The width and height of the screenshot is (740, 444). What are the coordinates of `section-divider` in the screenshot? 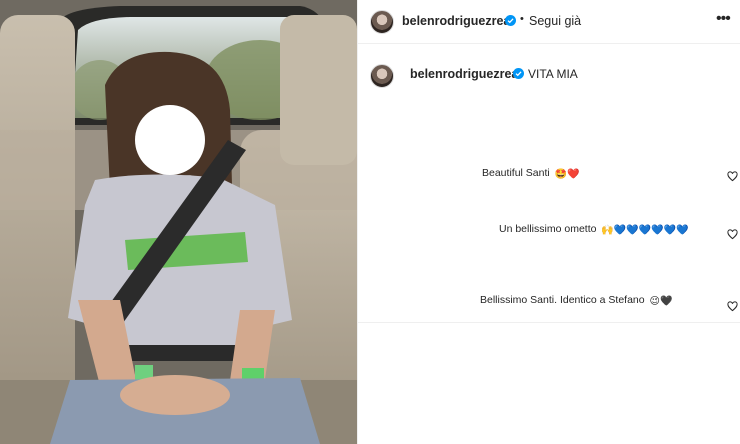 It's located at (549, 322).